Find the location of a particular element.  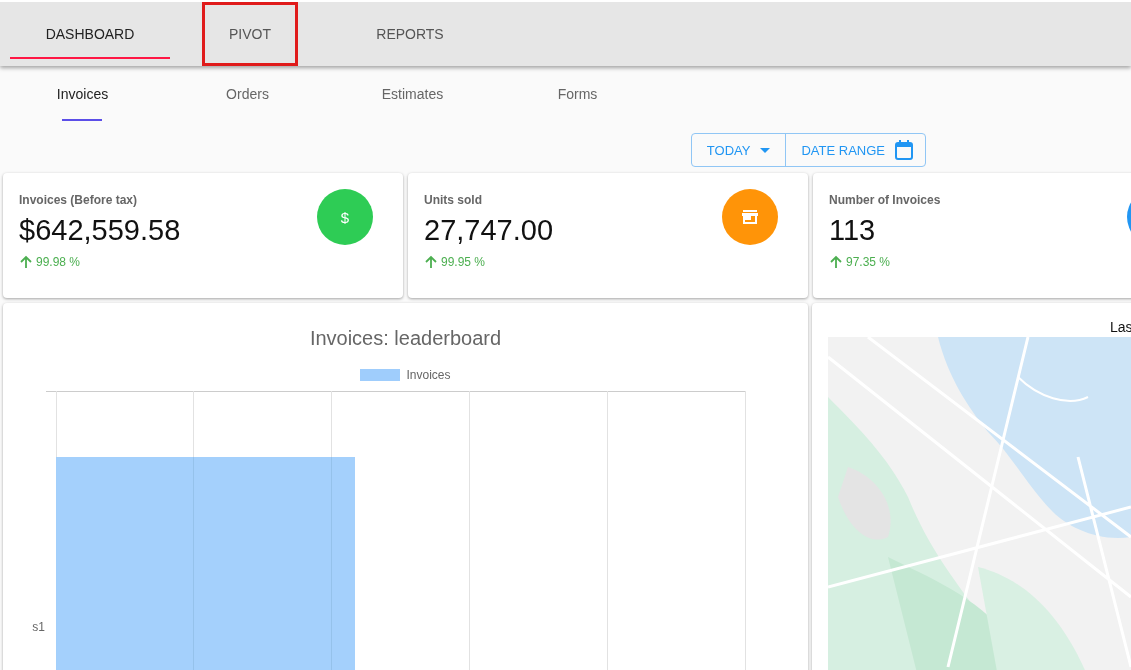

date-range-button: DATE RANGE is located at coordinates (855, 150).